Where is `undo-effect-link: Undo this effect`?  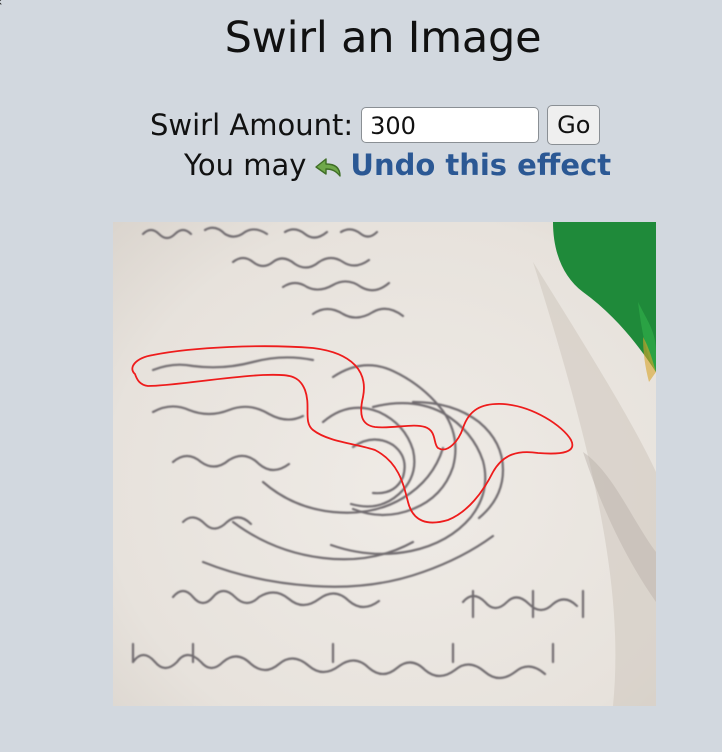
undo-effect-link: Undo this effect is located at coordinates (480, 165).